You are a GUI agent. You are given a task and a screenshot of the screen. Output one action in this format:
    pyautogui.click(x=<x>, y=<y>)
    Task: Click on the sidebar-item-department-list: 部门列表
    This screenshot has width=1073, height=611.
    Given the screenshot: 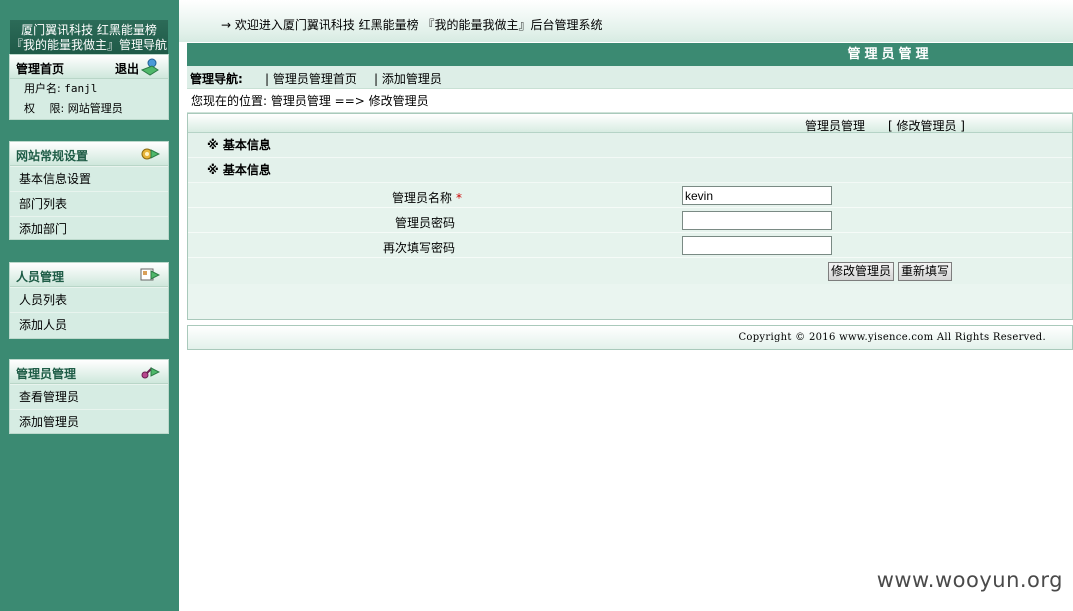 What is the action you would take?
    pyautogui.click(x=89, y=203)
    